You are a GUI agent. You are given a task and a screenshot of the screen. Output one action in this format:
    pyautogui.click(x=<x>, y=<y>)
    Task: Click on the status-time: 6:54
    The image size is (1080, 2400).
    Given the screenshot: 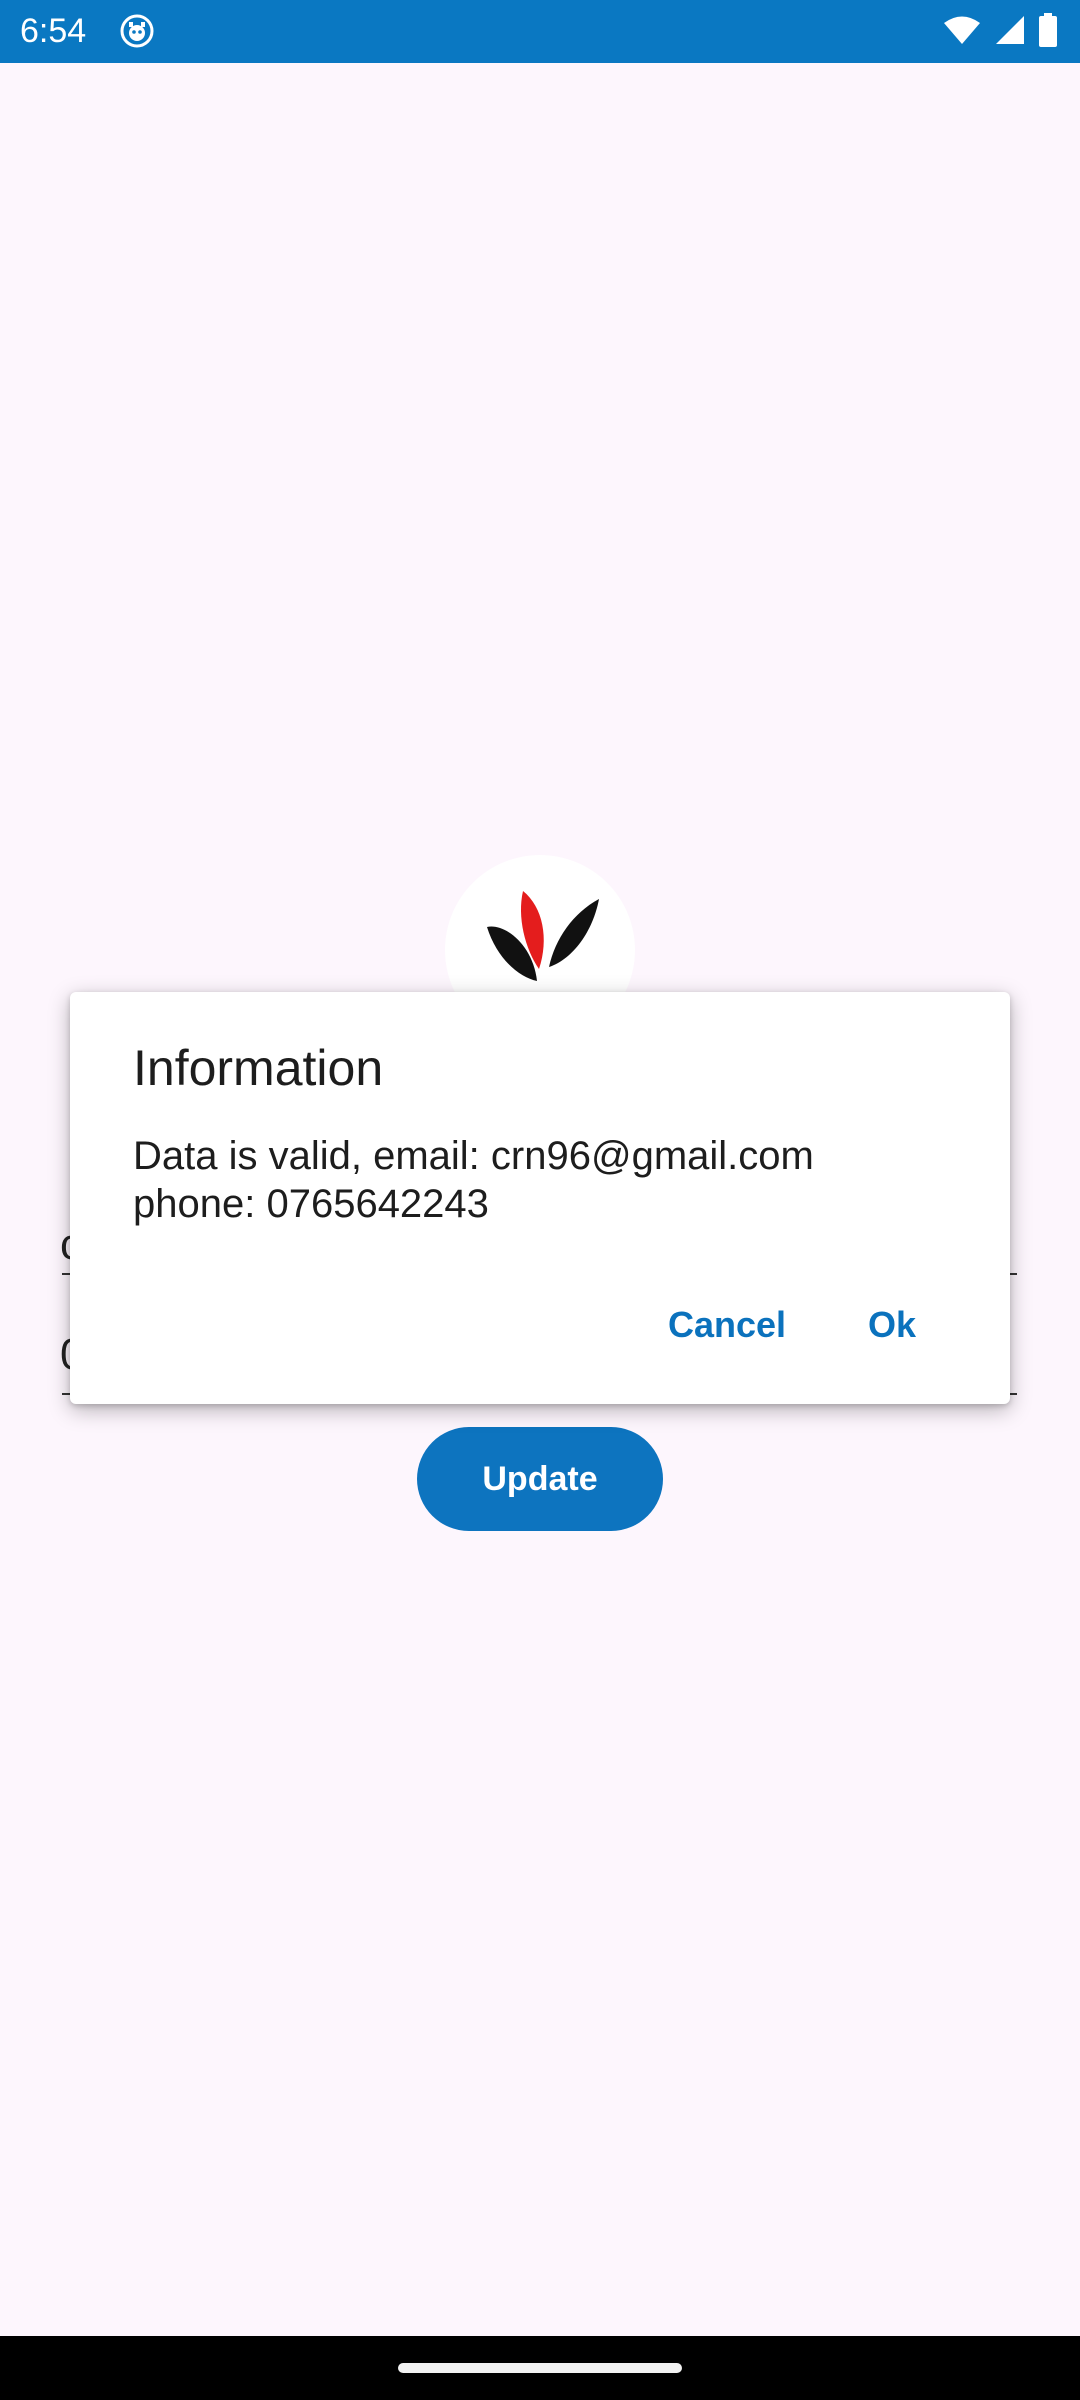 What is the action you would take?
    pyautogui.click(x=53, y=31)
    